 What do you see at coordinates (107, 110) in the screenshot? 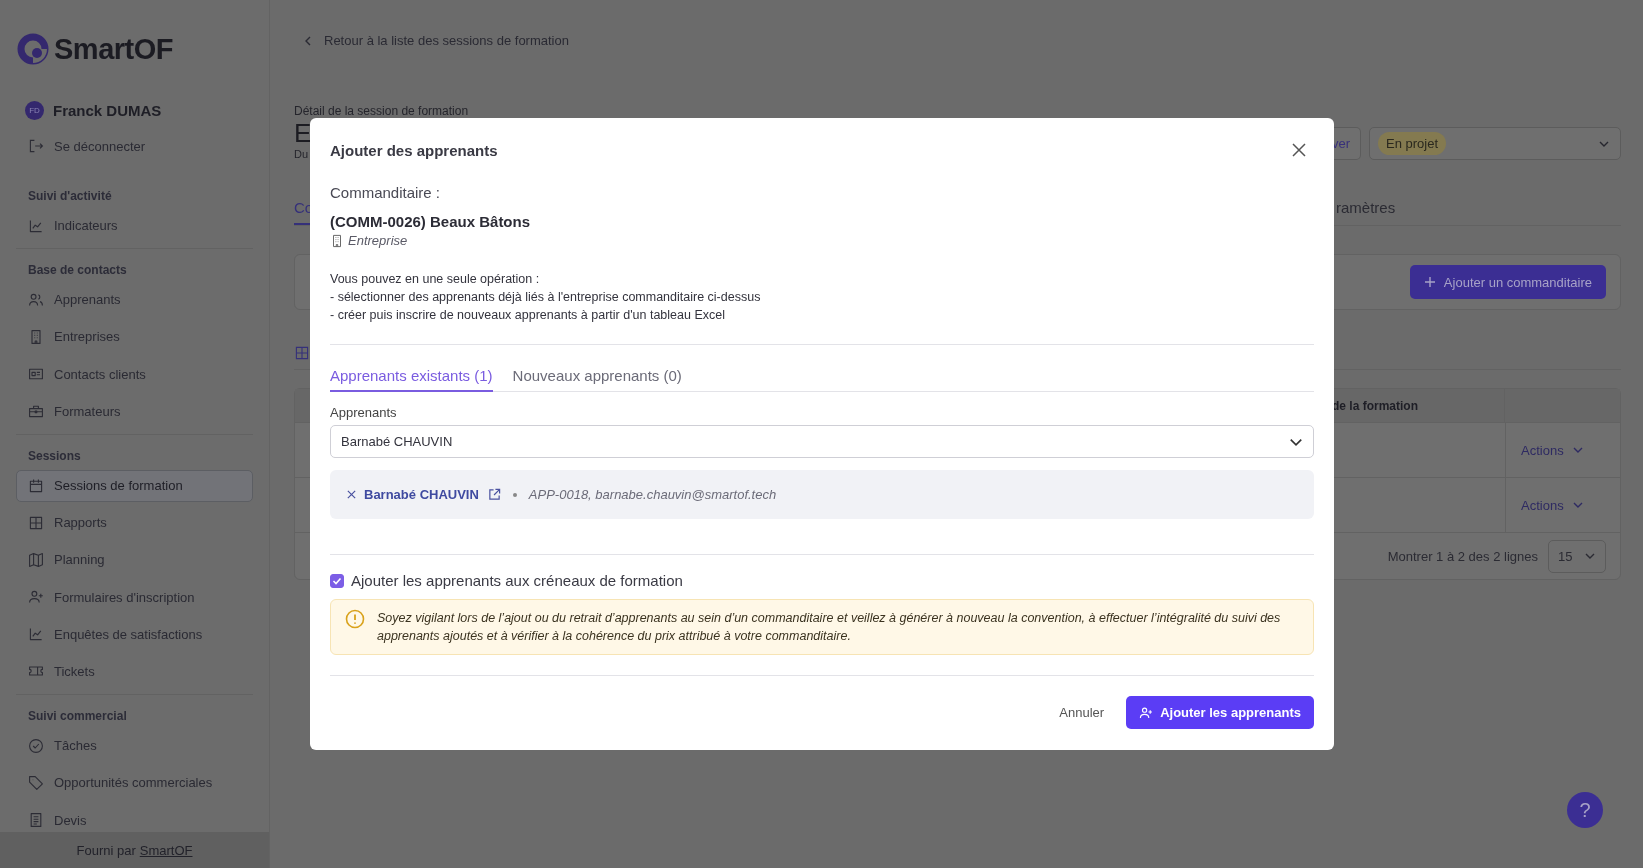
I see `user-name: Franck DUMAS` at bounding box center [107, 110].